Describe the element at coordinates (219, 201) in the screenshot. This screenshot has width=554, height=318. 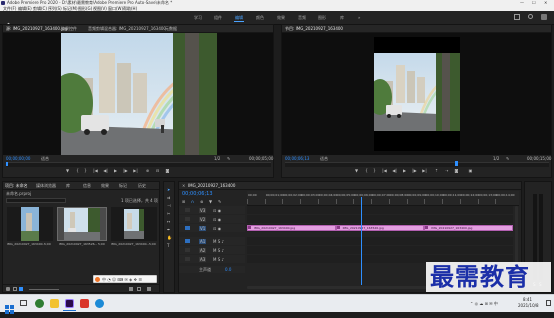
I see `timeline-settings-icon: ✎` at that location.